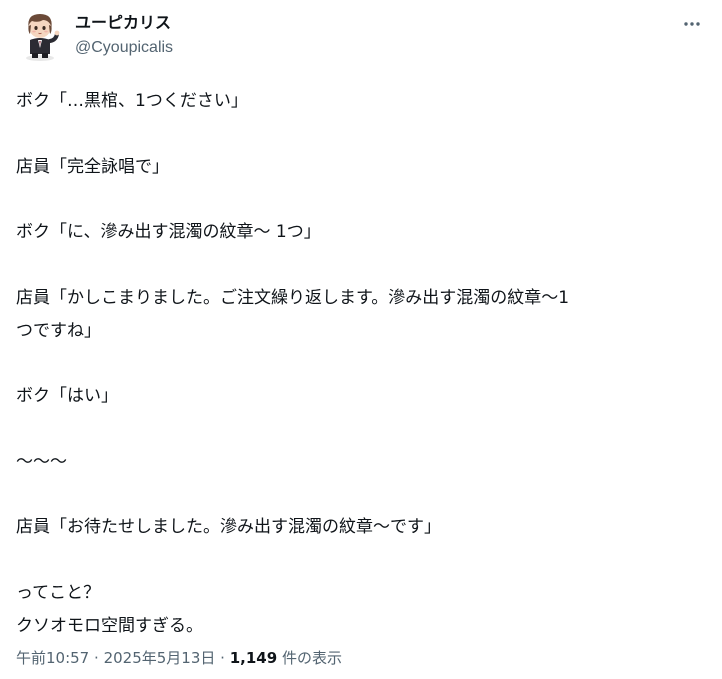 This screenshot has width=722, height=679. I want to click on tweet-time: 午前10:57, so click(53, 658).